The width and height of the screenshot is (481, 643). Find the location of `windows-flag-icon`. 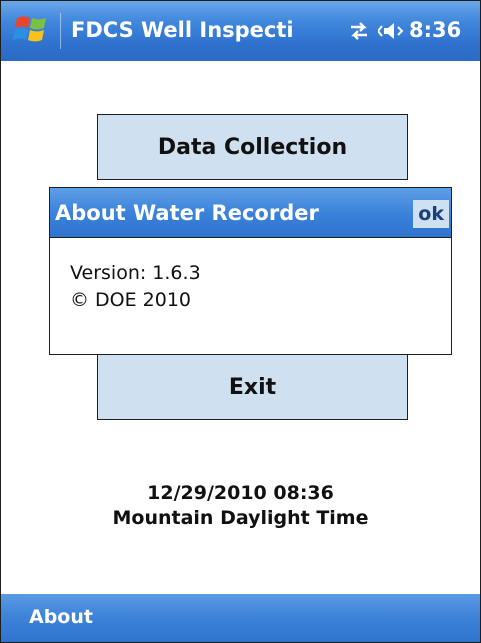

windows-flag-icon is located at coordinates (32, 30).